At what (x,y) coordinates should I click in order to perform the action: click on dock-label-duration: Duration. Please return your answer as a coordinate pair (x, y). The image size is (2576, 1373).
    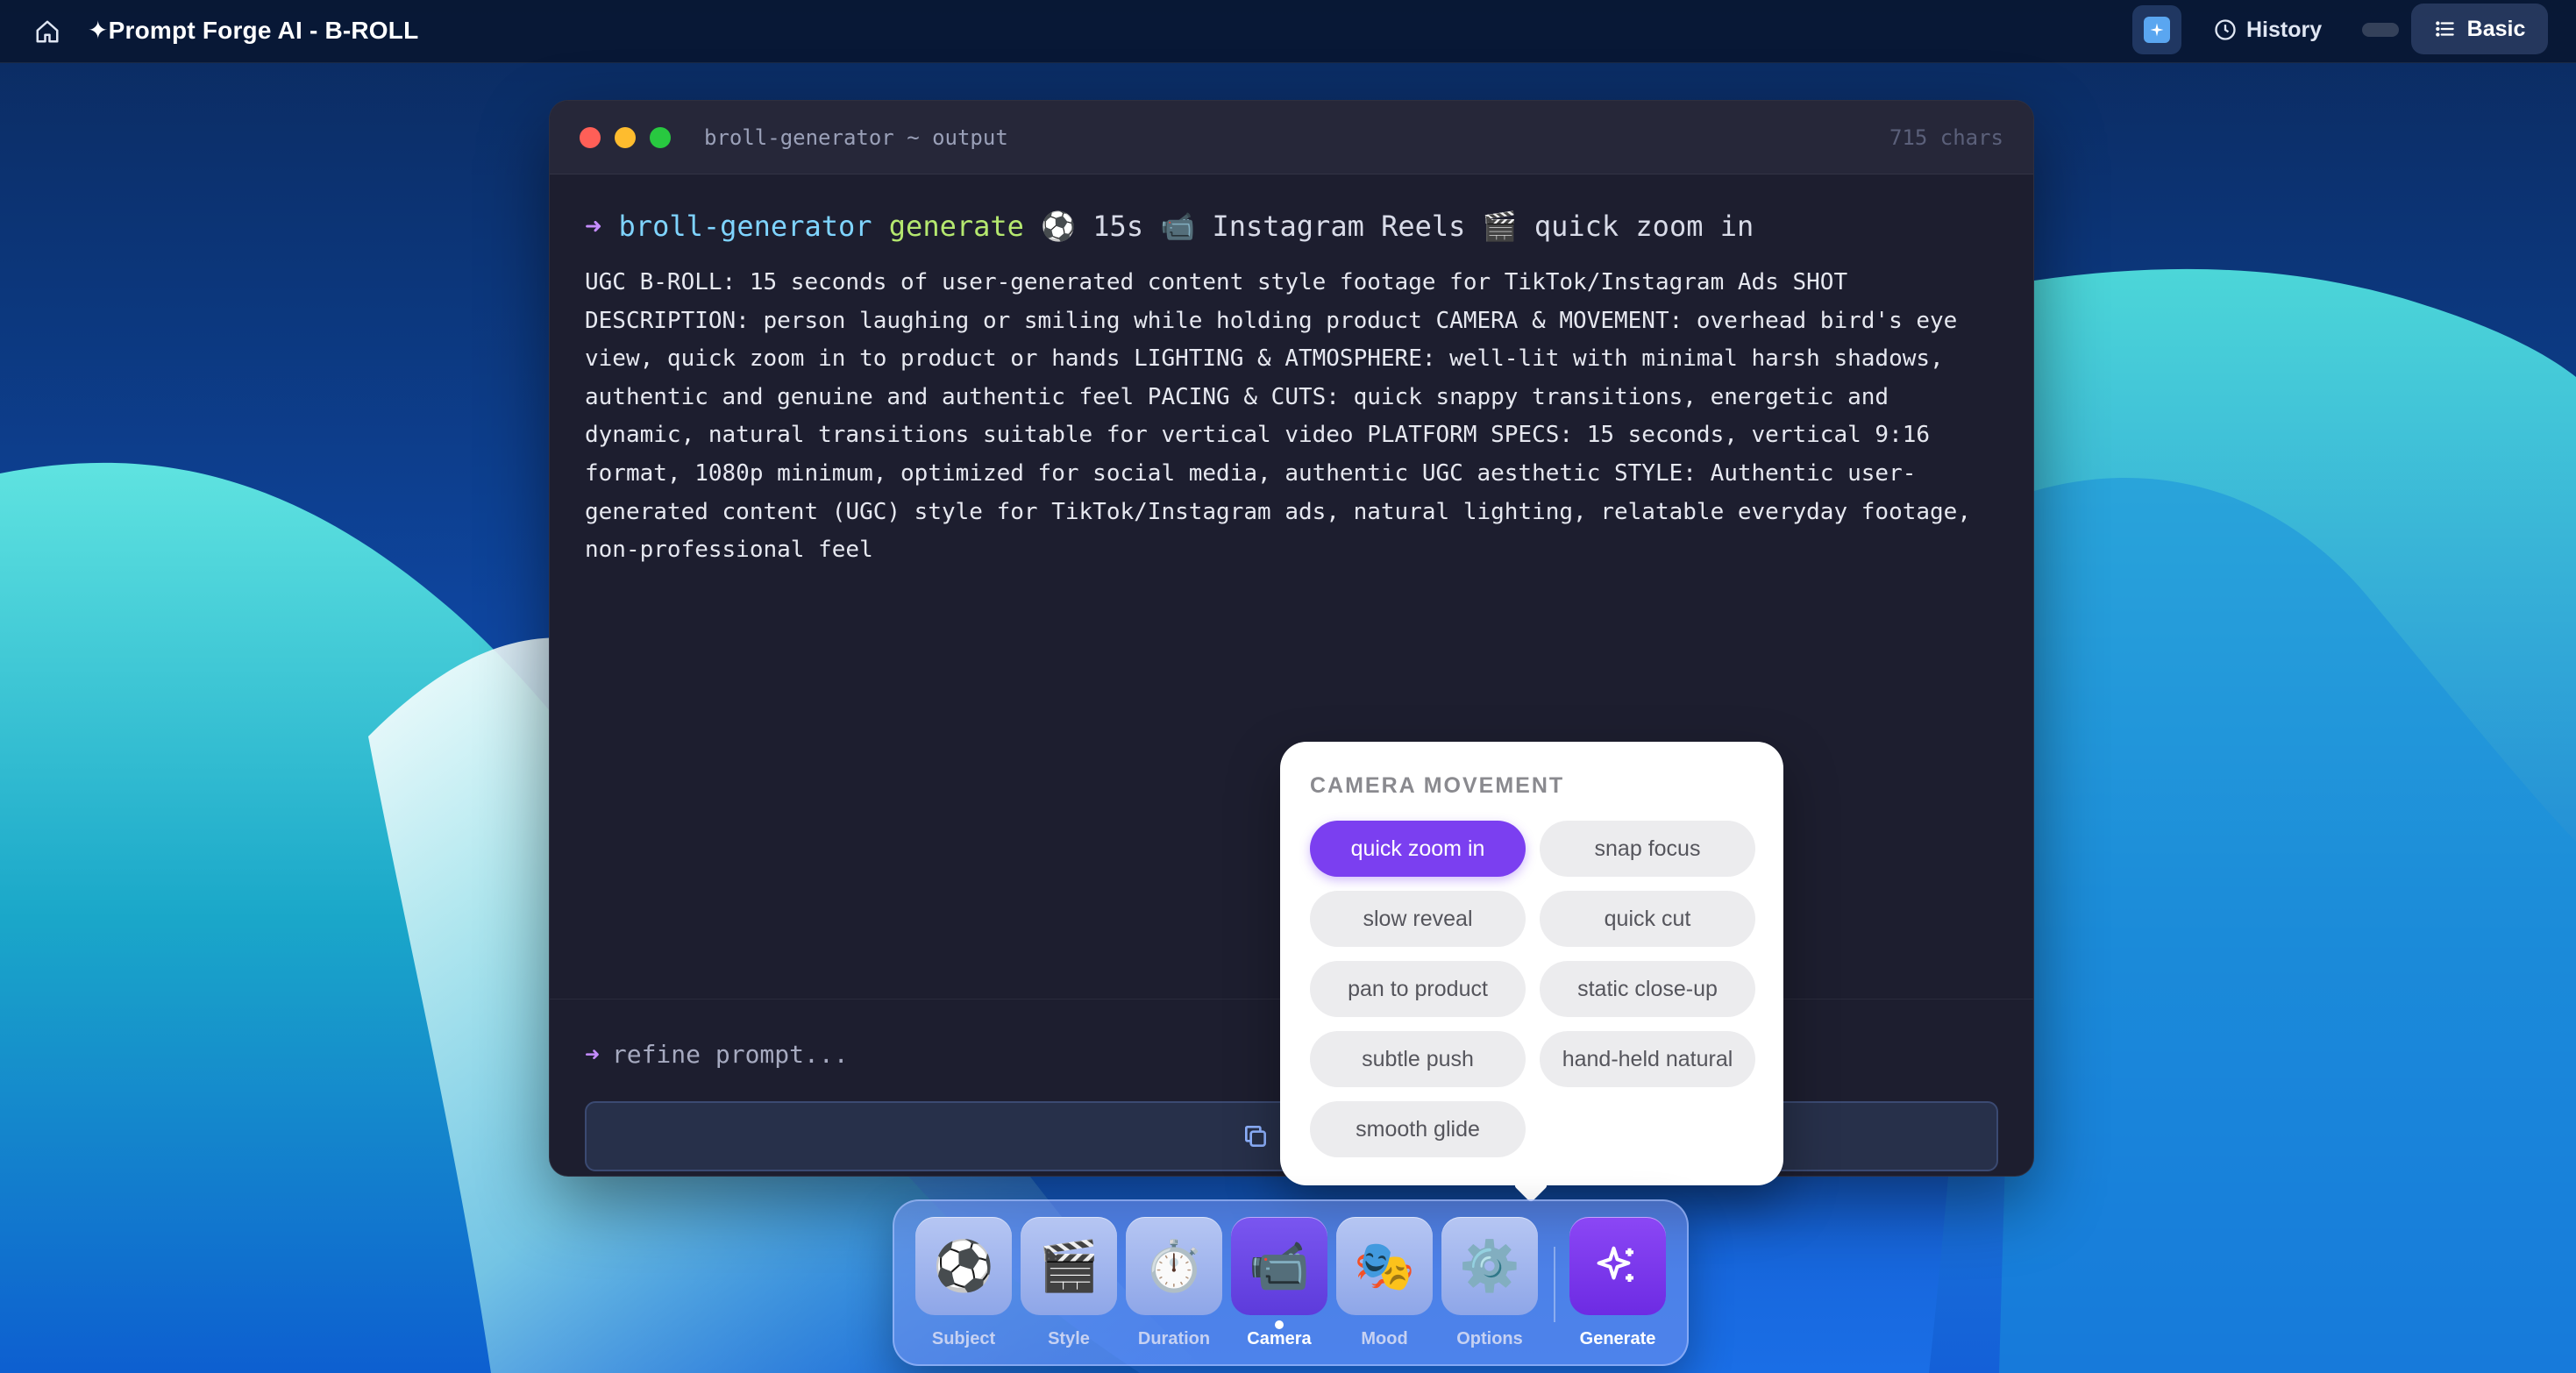
    Looking at the image, I should click on (1174, 1338).